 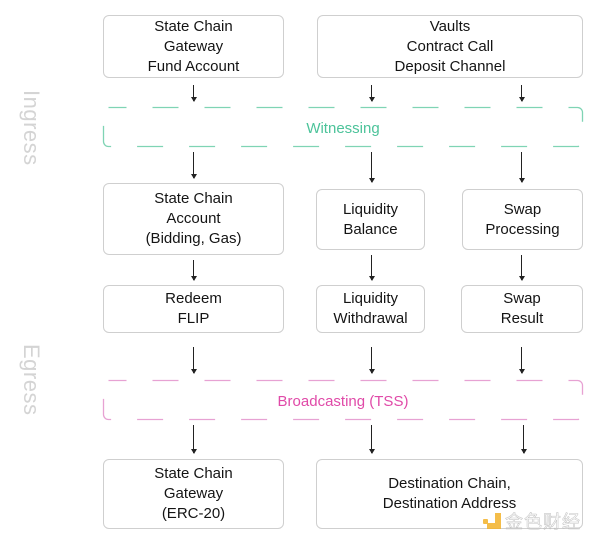 I want to click on node-line: Result, so click(x=522, y=318).